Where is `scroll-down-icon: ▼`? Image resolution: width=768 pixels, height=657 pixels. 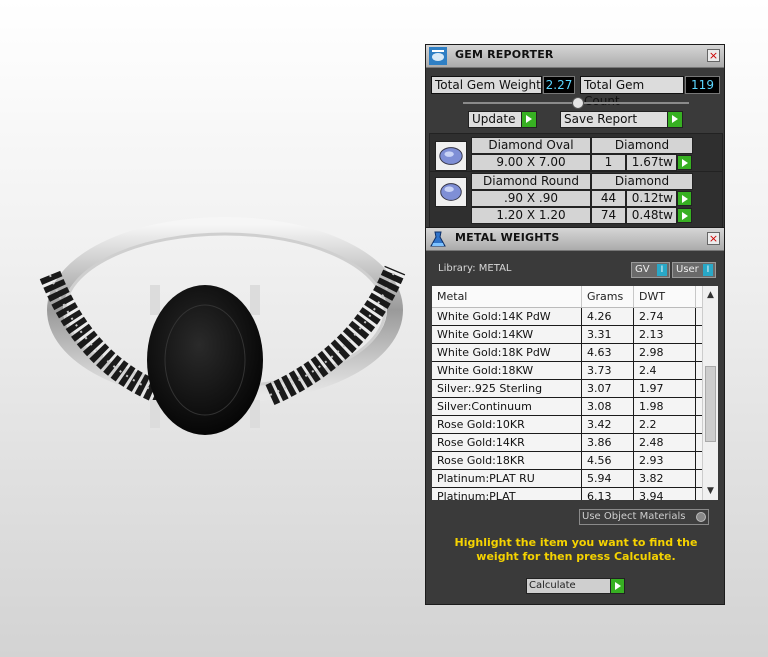 scroll-down-icon: ▼ is located at coordinates (710, 491).